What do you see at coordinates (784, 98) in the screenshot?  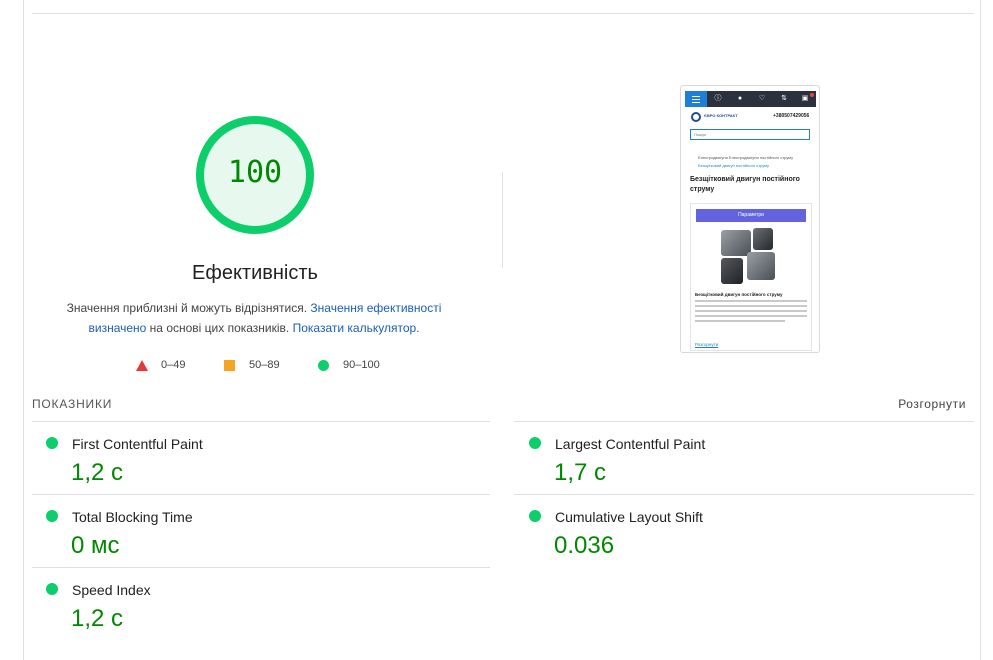 I see `filter-icon: ⇅` at bounding box center [784, 98].